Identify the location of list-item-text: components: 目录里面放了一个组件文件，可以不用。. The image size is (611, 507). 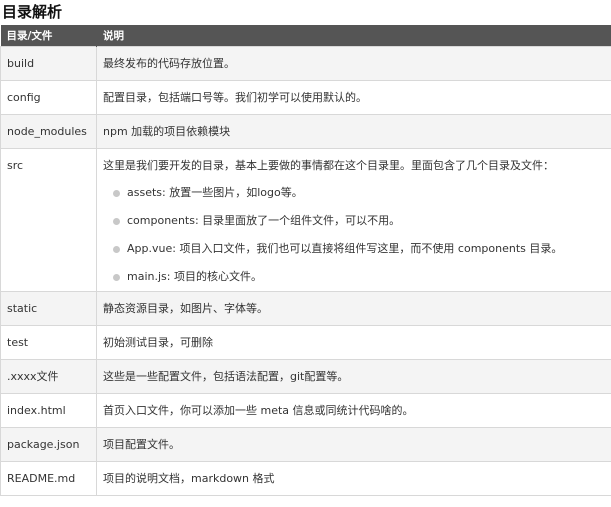
(264, 220).